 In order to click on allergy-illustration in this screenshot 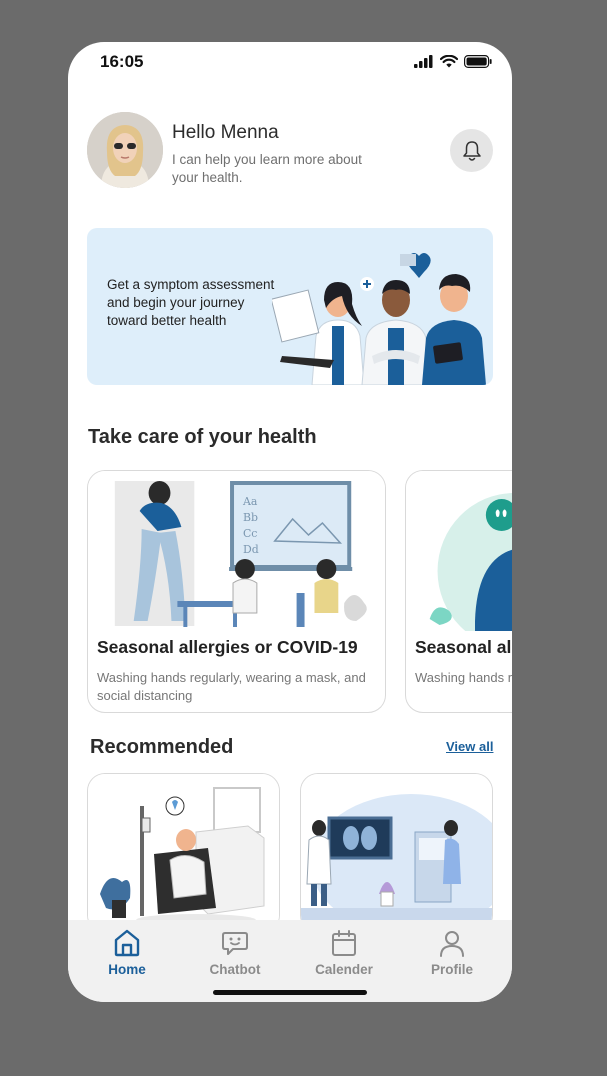, I will do `click(459, 551)`.